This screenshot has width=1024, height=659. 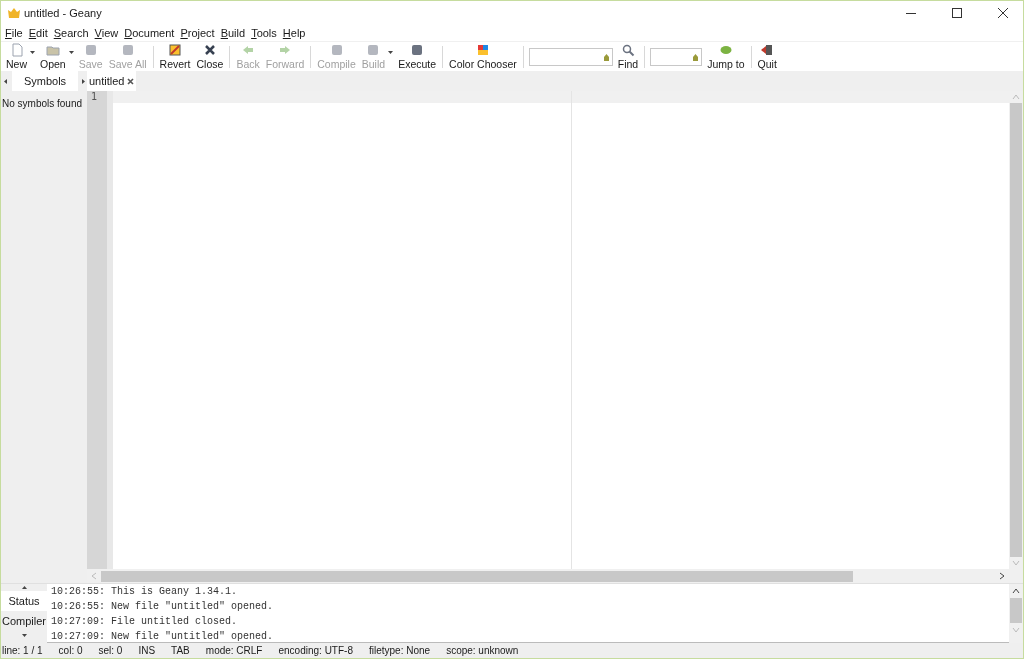 What do you see at coordinates (725, 50) in the screenshot?
I see `blob-icon` at bounding box center [725, 50].